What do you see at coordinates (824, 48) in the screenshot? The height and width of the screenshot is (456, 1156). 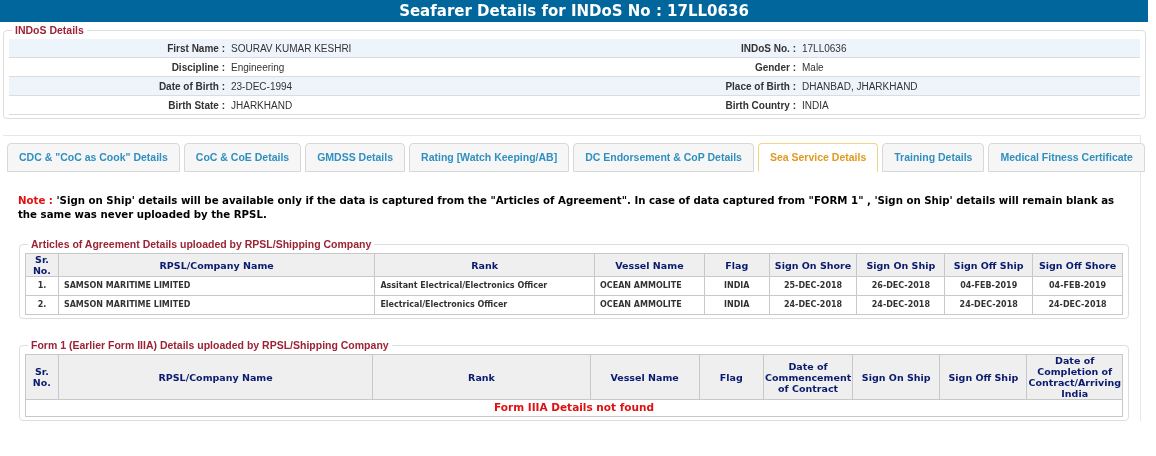 I see `field-value: 17LL0636` at bounding box center [824, 48].